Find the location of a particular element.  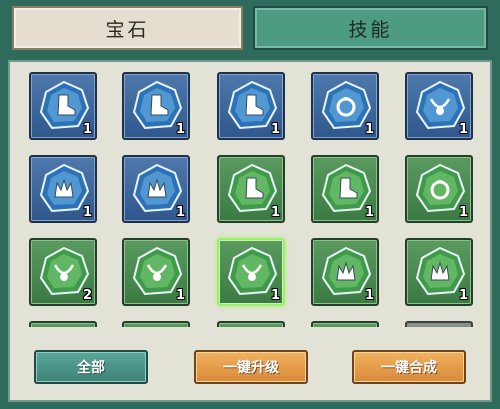

filter-all-label: 全部 is located at coordinates (91, 368).